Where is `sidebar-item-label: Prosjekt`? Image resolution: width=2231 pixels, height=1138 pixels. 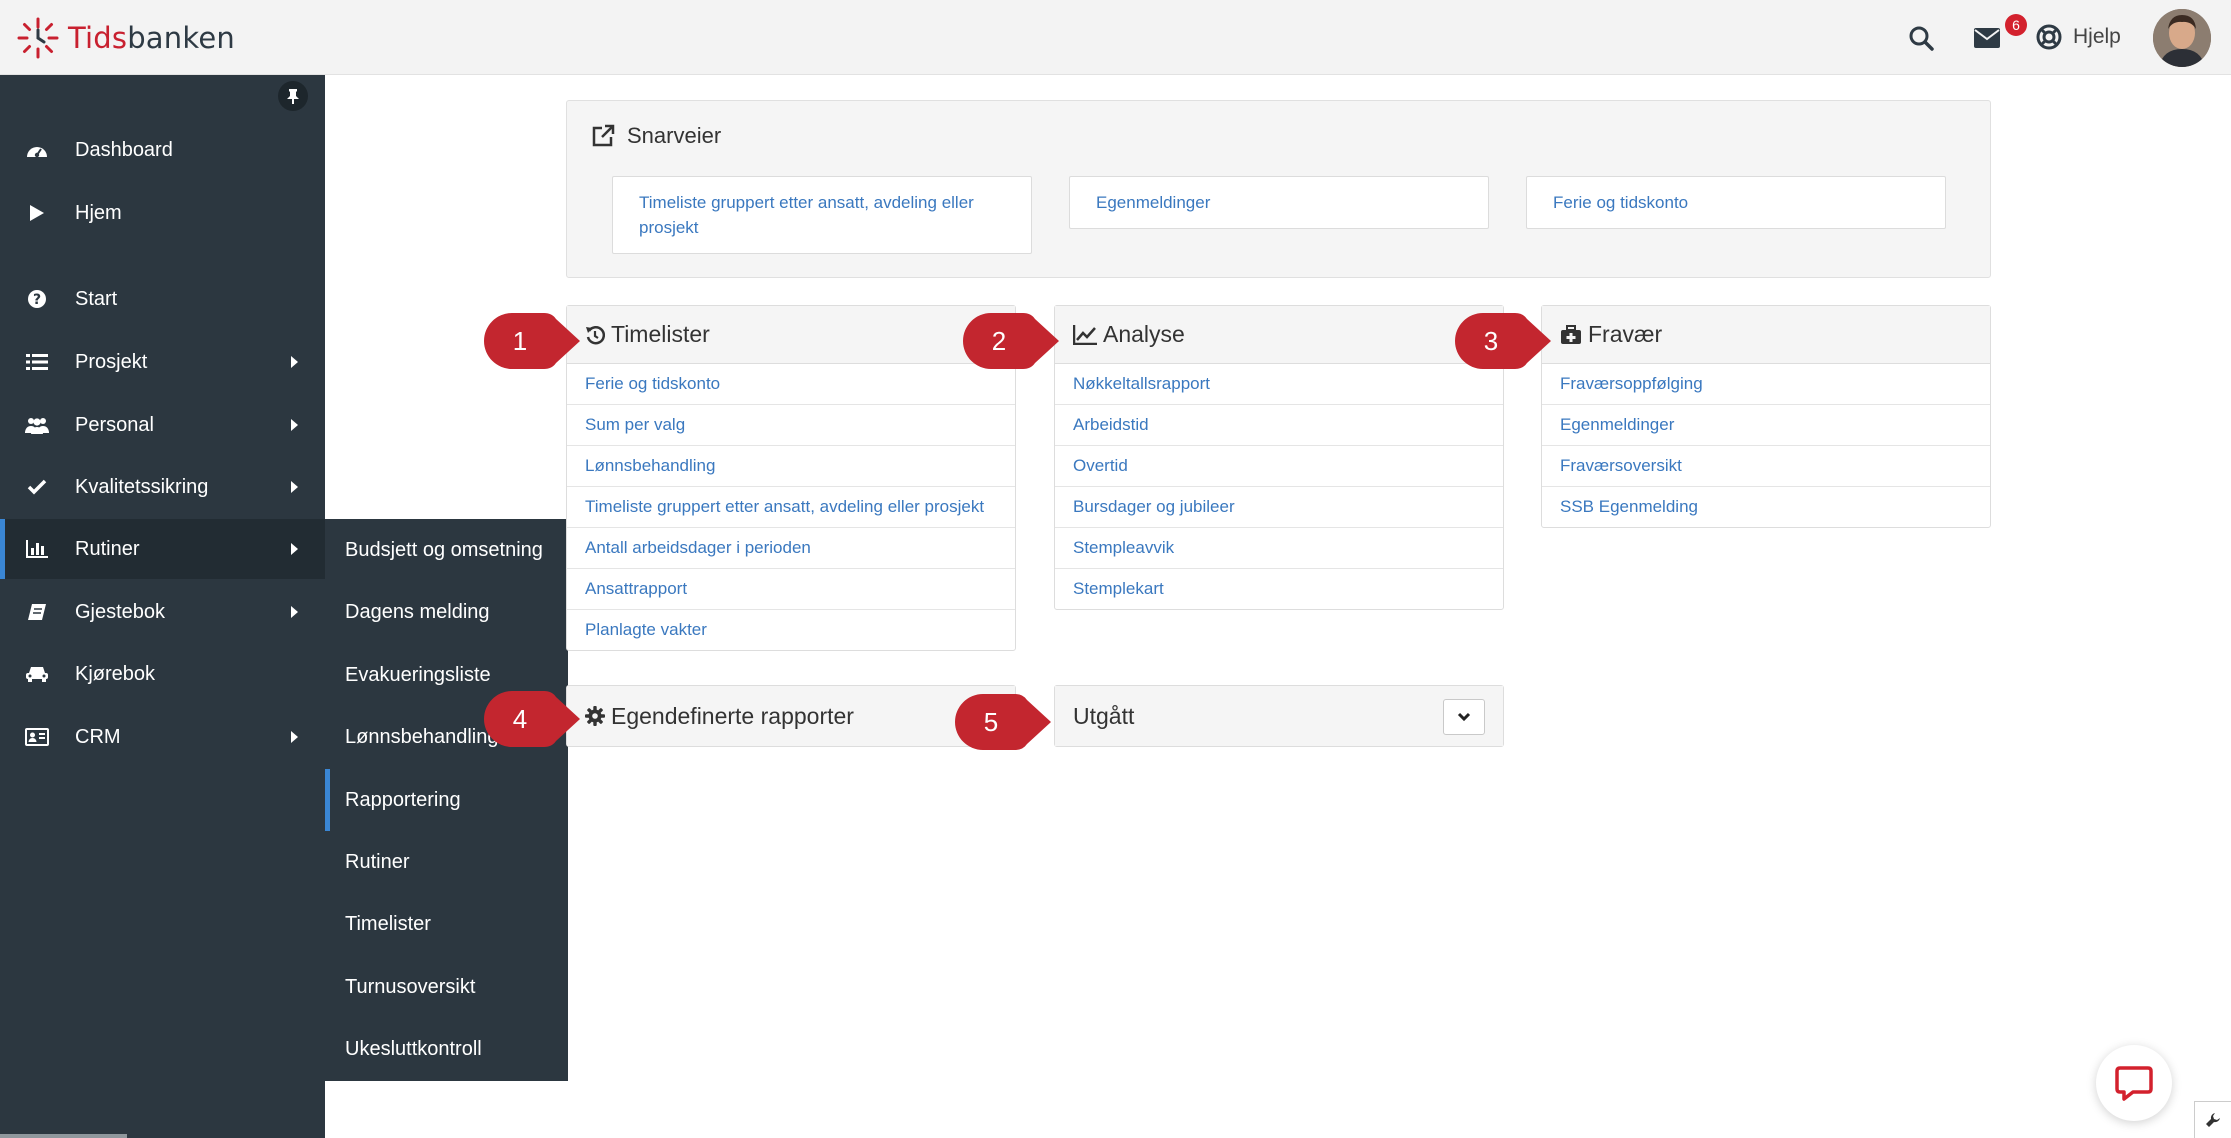 sidebar-item-label: Prosjekt is located at coordinates (111, 361).